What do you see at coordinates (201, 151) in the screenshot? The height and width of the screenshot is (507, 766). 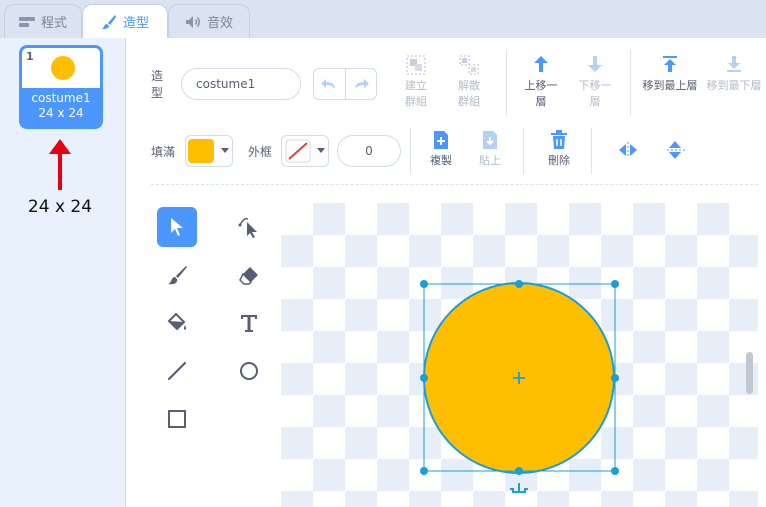 I see `fill-swatch` at bounding box center [201, 151].